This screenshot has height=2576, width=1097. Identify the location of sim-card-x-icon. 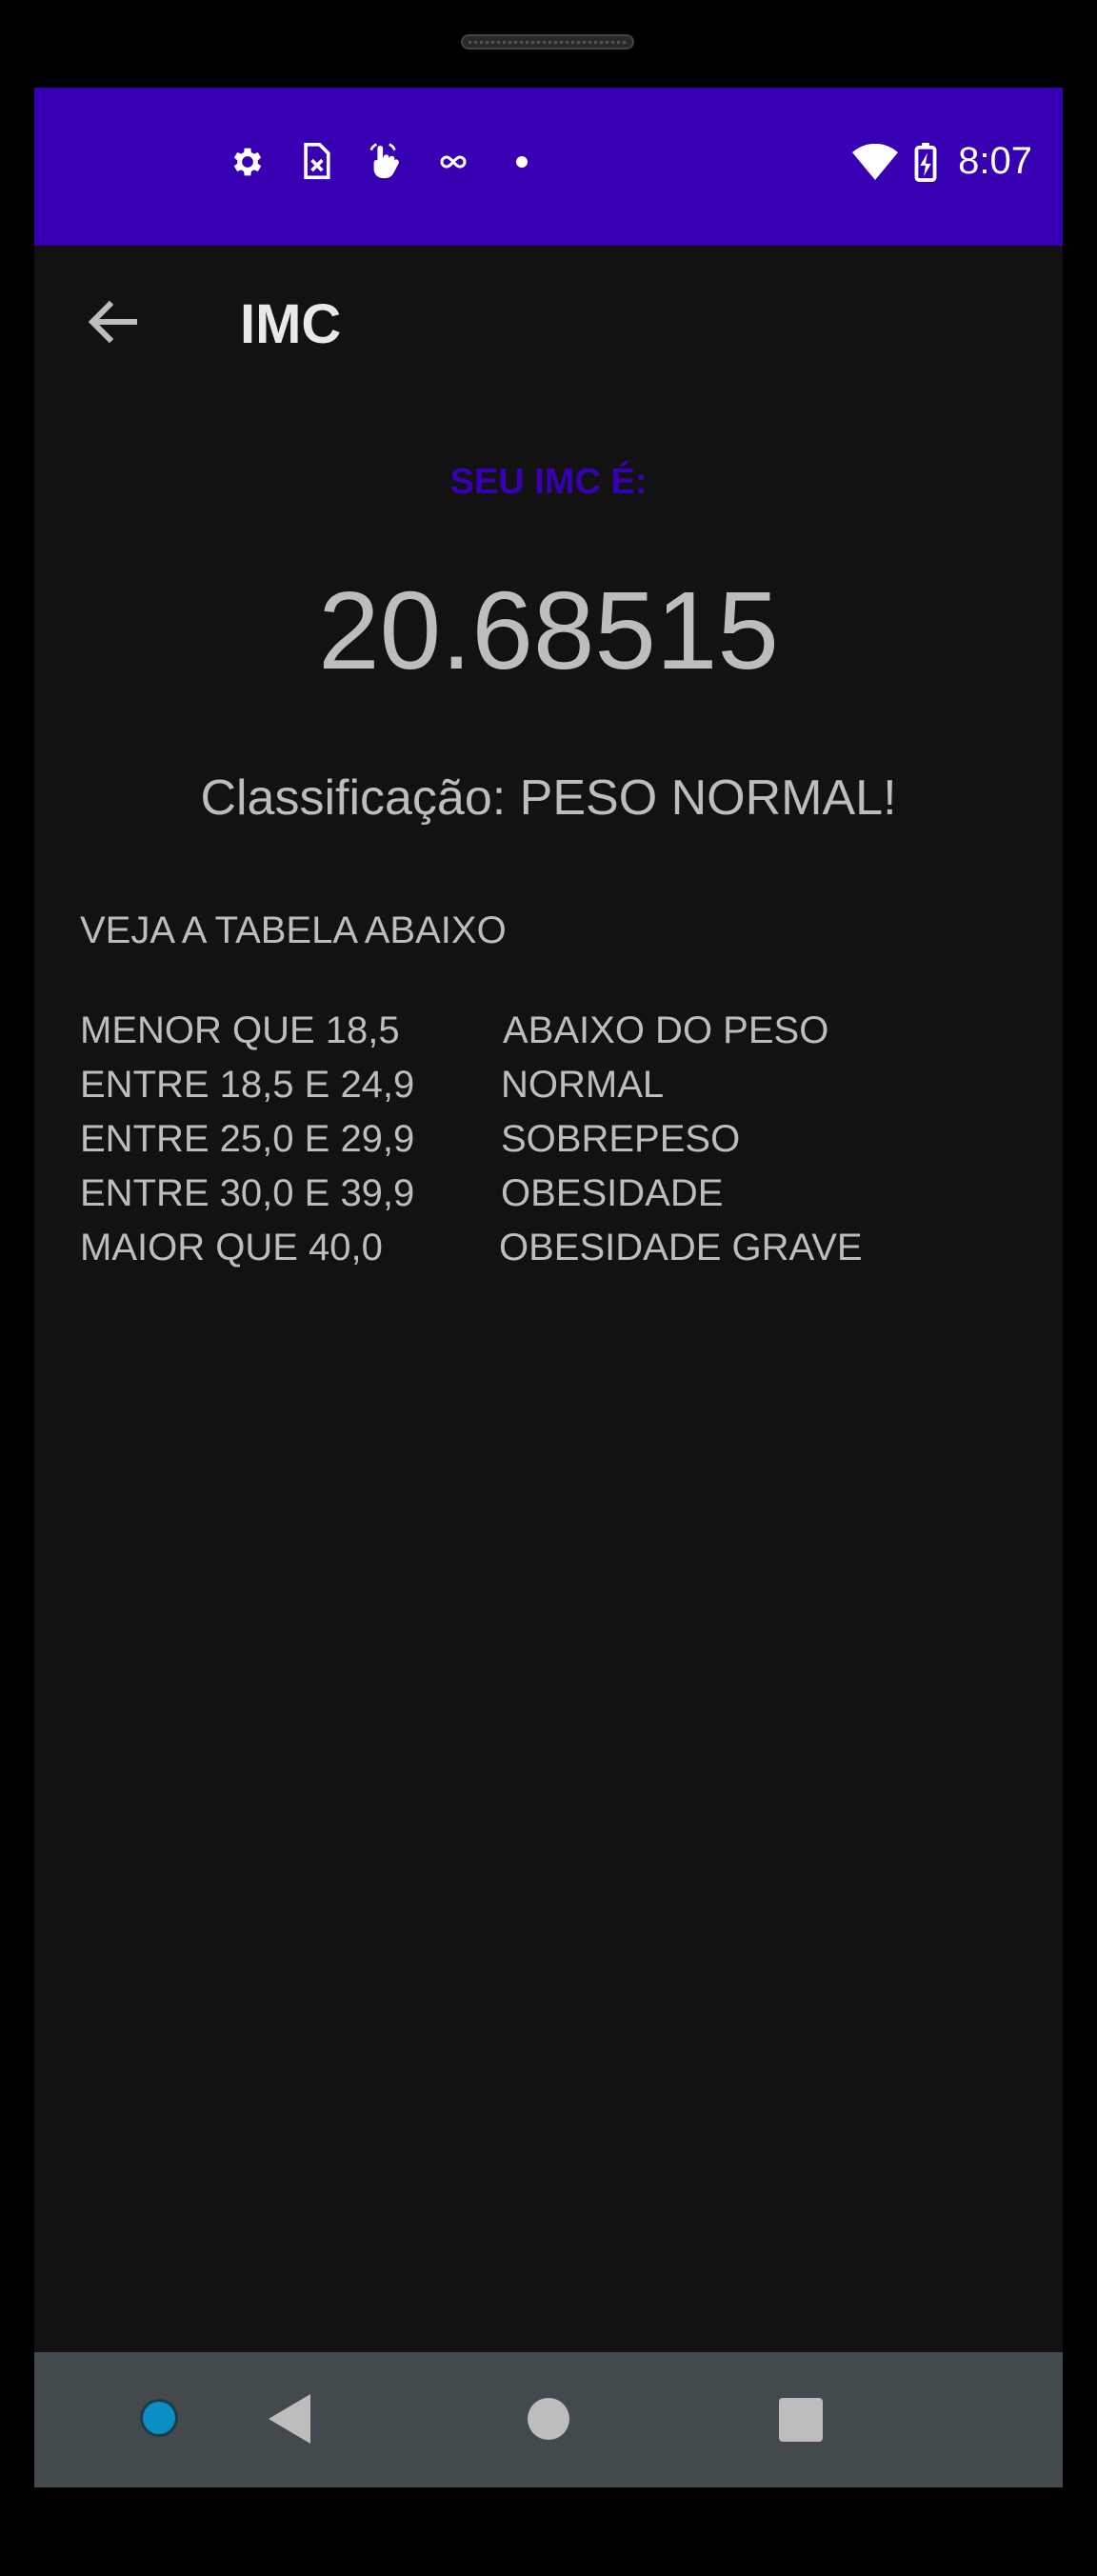
(316, 162).